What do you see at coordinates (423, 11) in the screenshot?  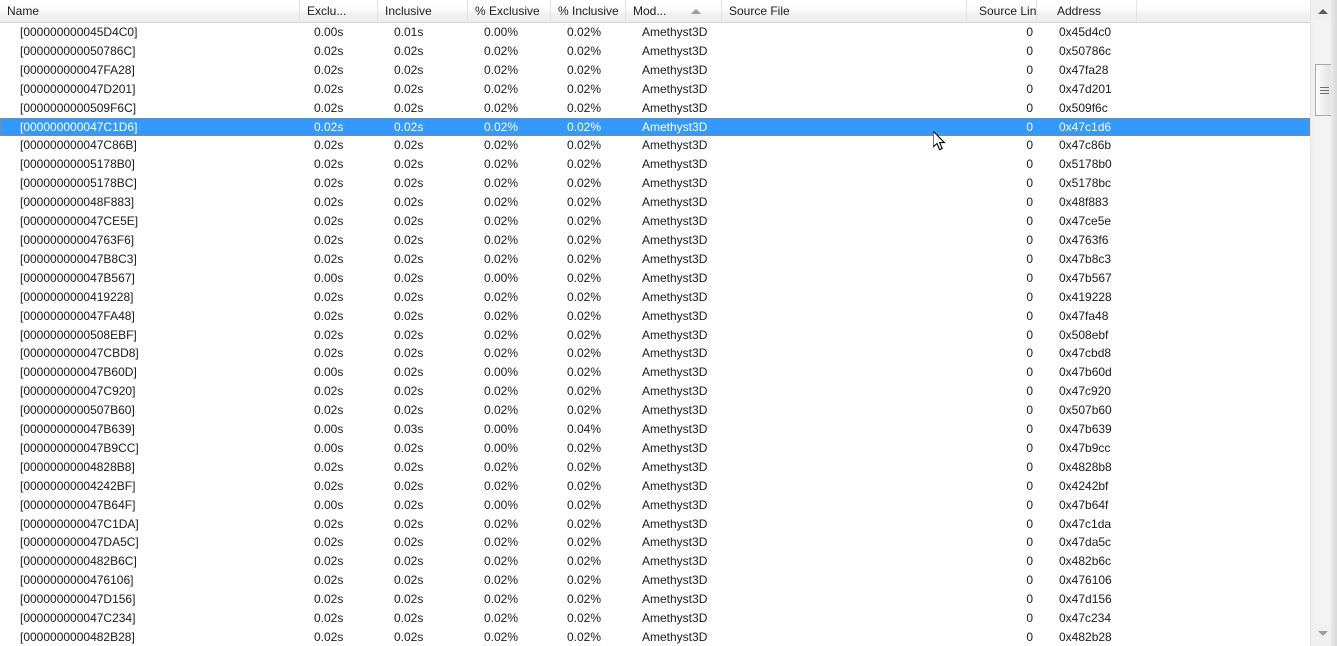 I see `column-header-inclusive: Inclusive` at bounding box center [423, 11].